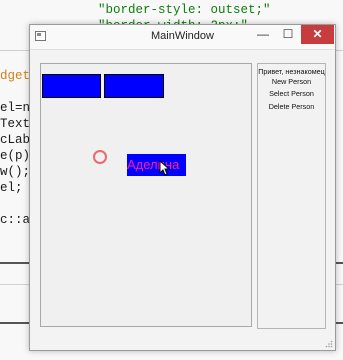 Image resolution: width=343 pixels, height=360 pixels. Describe the element at coordinates (165, 168) in the screenshot. I see `mouse-cursor-icon` at that location.